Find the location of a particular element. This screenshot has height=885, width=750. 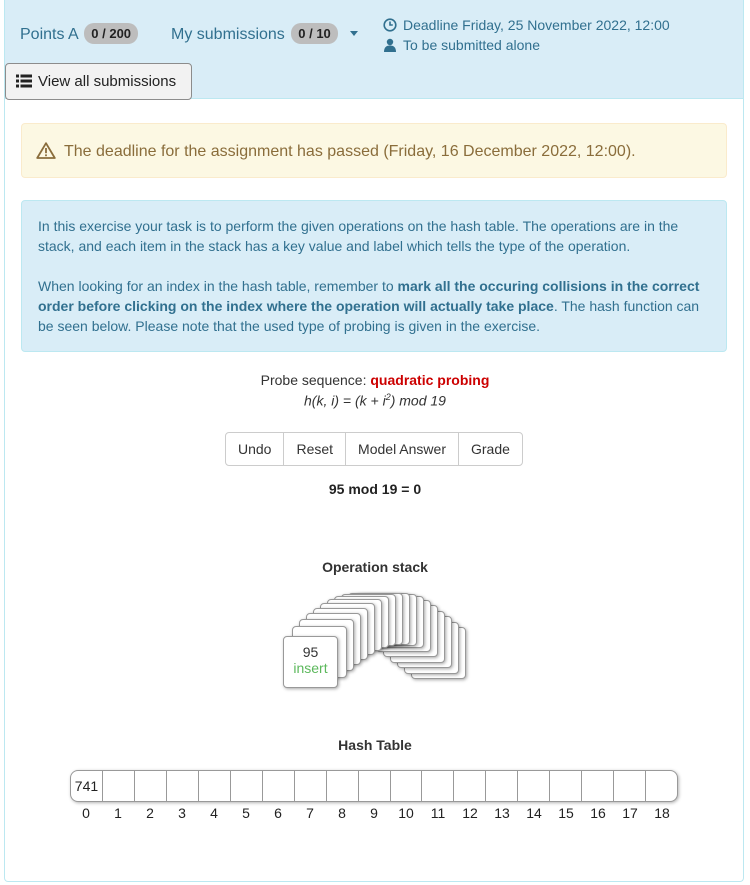

hash-formula: h(k, i) = (k + i2) mod 19 is located at coordinates (375, 400).